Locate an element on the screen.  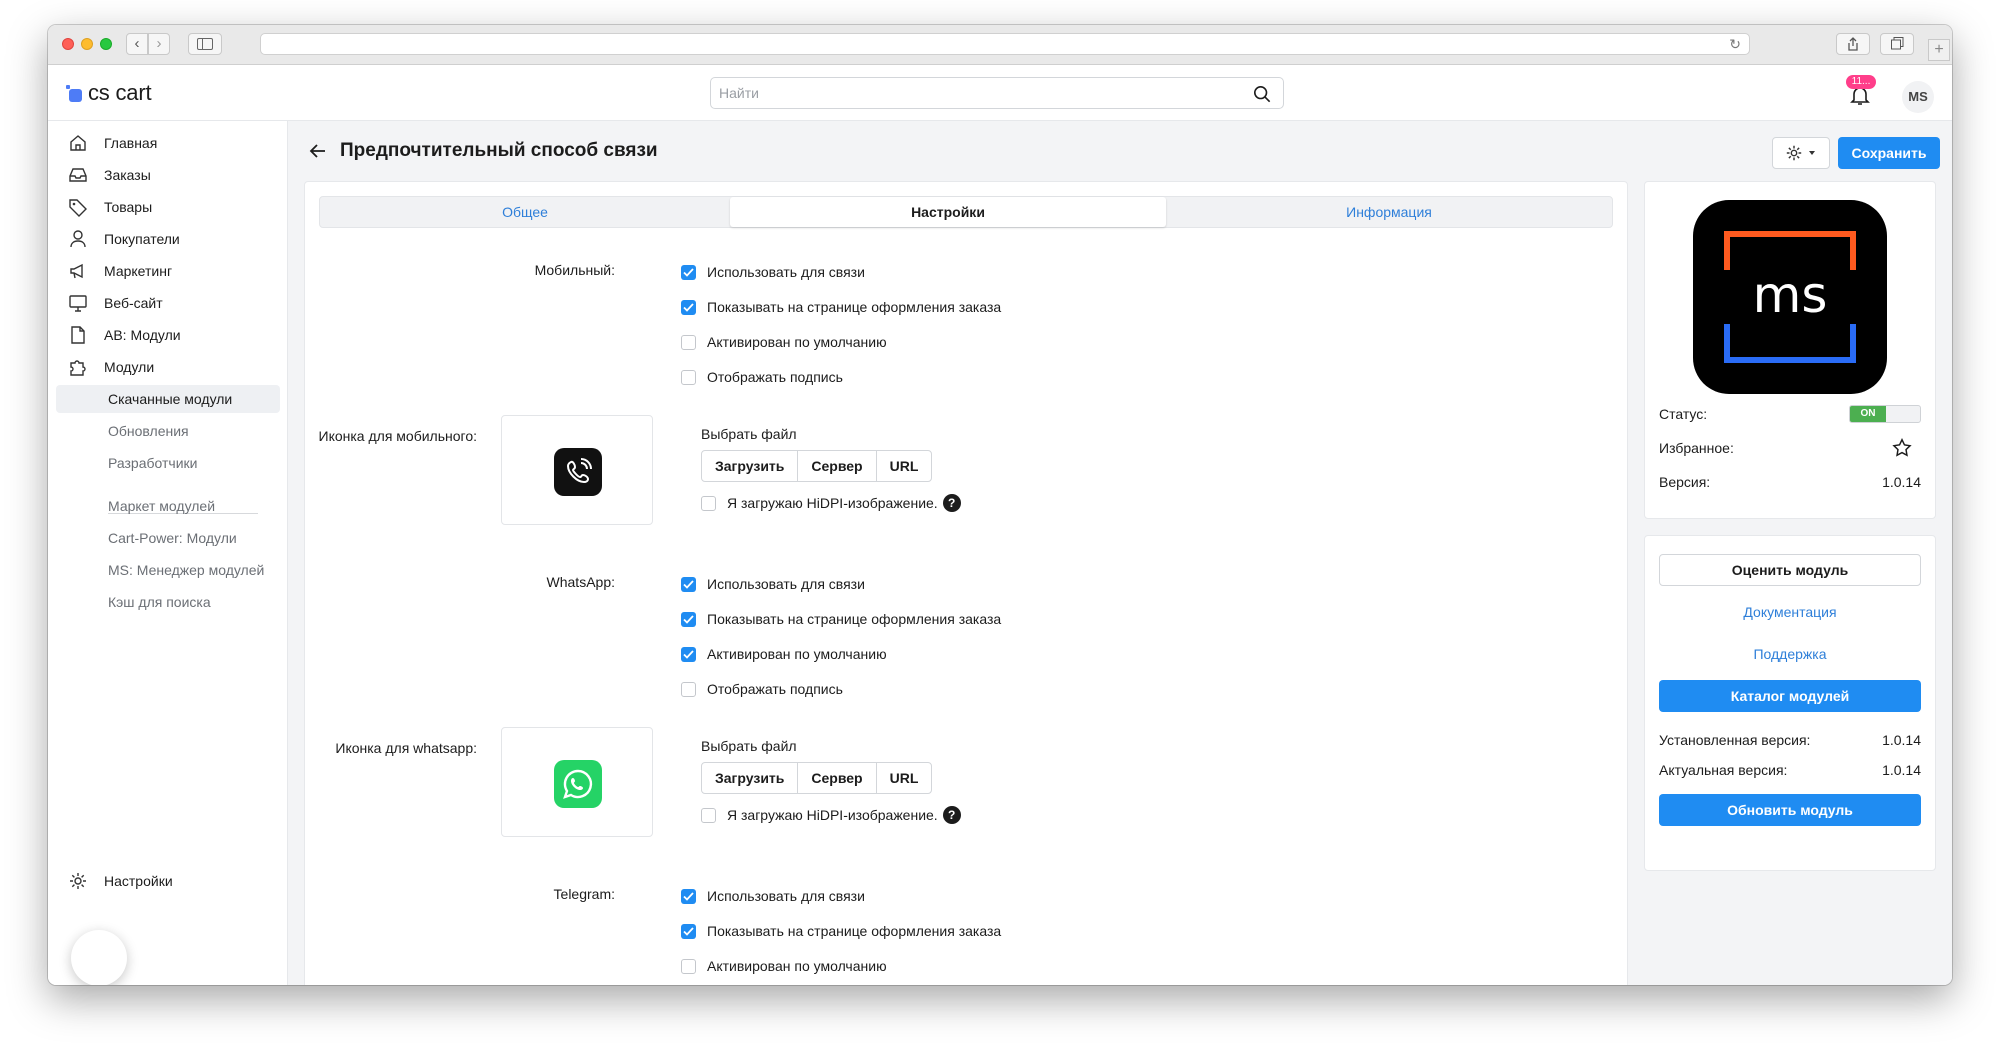
avatar: MS is located at coordinates (1918, 97).